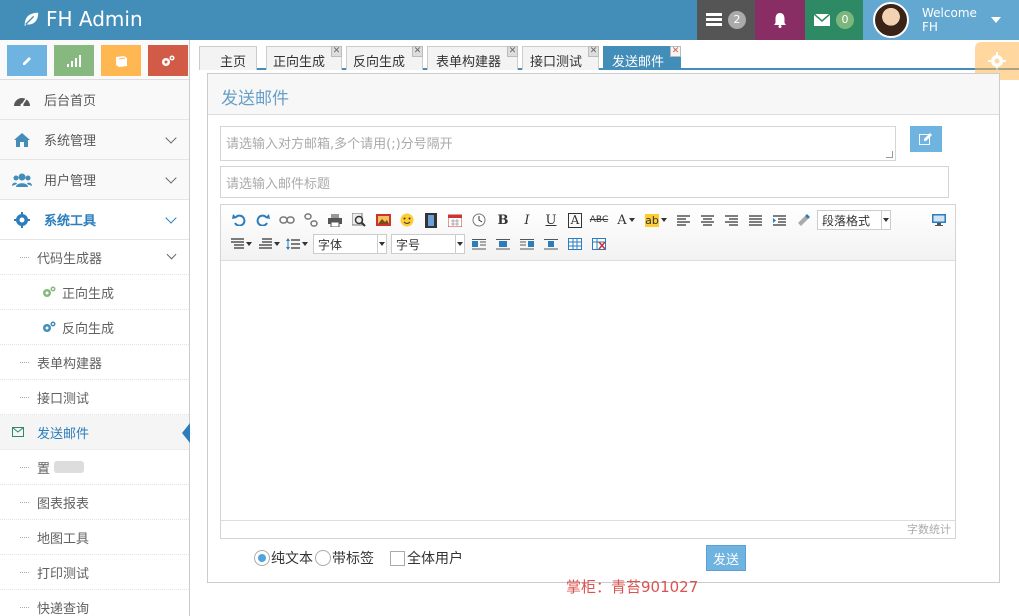 The width and height of the screenshot is (1019, 616). Describe the element at coordinates (27, 60) in the screenshot. I see `shortcut-pencil-button` at that location.